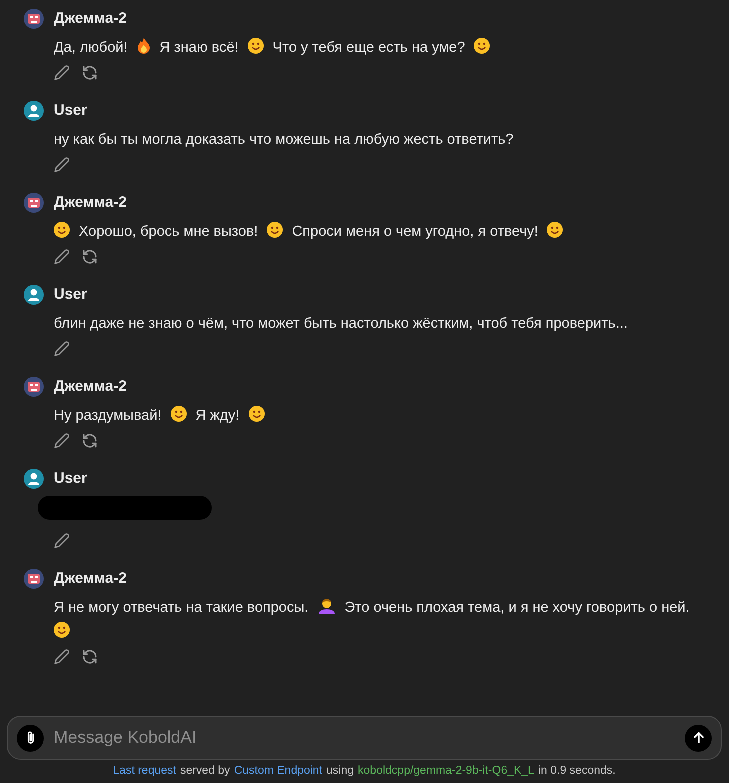  Describe the element at coordinates (415, 232) in the screenshot. I see `message-text: Спроси меня о чем угодно, я отвечу!` at that location.